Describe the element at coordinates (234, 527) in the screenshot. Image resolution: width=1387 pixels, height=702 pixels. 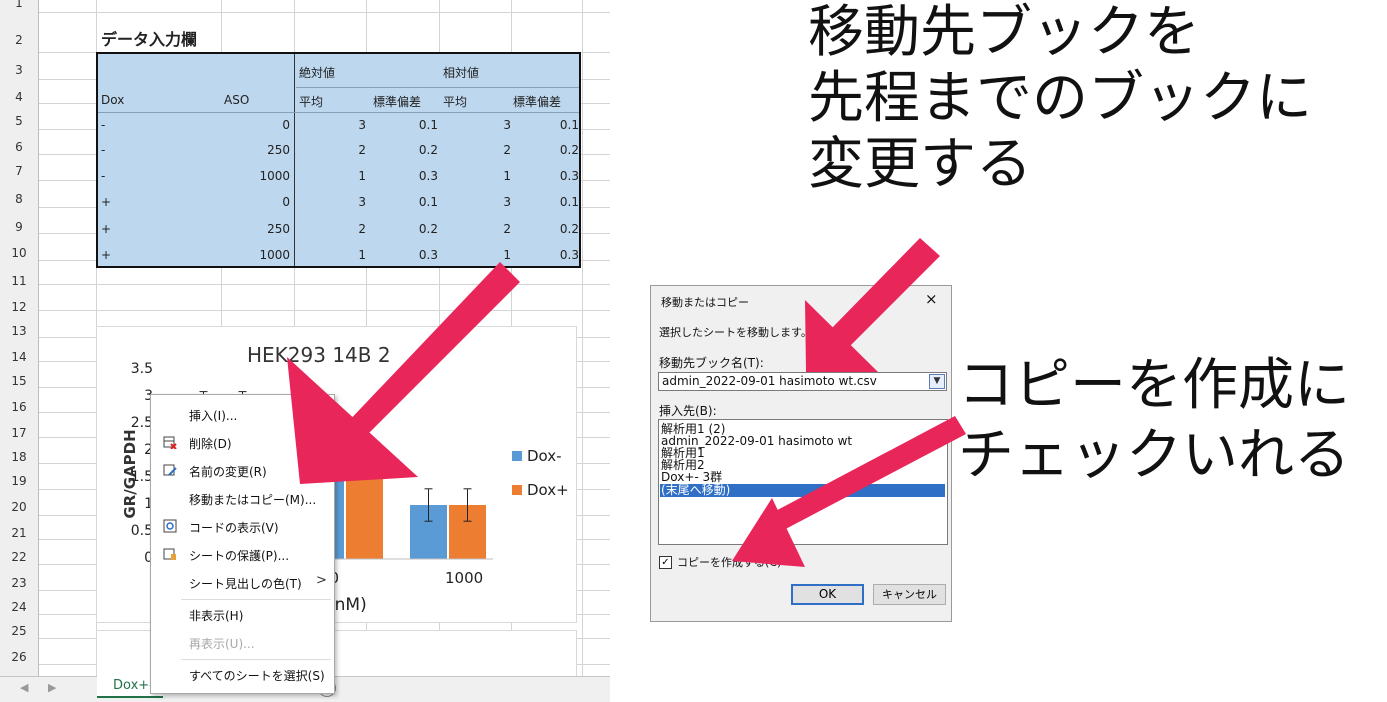
I see `menu-view-code: コードの表示(V)` at that location.